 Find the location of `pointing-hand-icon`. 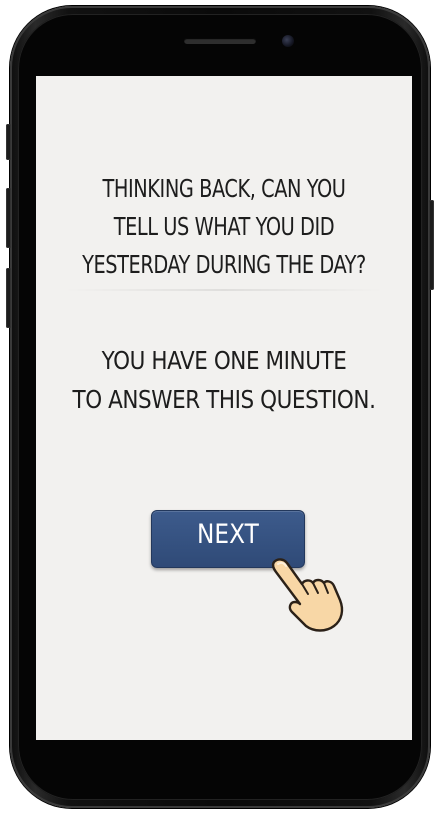

pointing-hand-icon is located at coordinates (307, 595).